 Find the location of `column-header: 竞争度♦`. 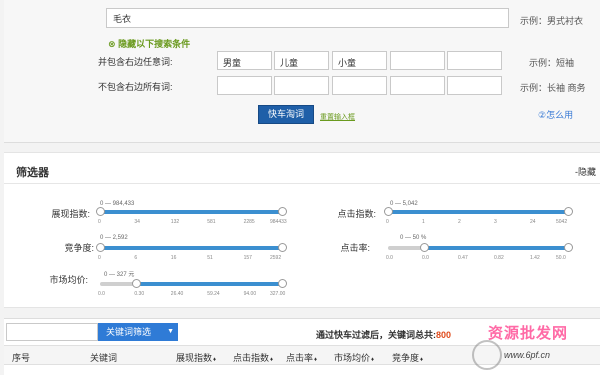

column-header: 竞争度♦ is located at coordinates (407, 357).